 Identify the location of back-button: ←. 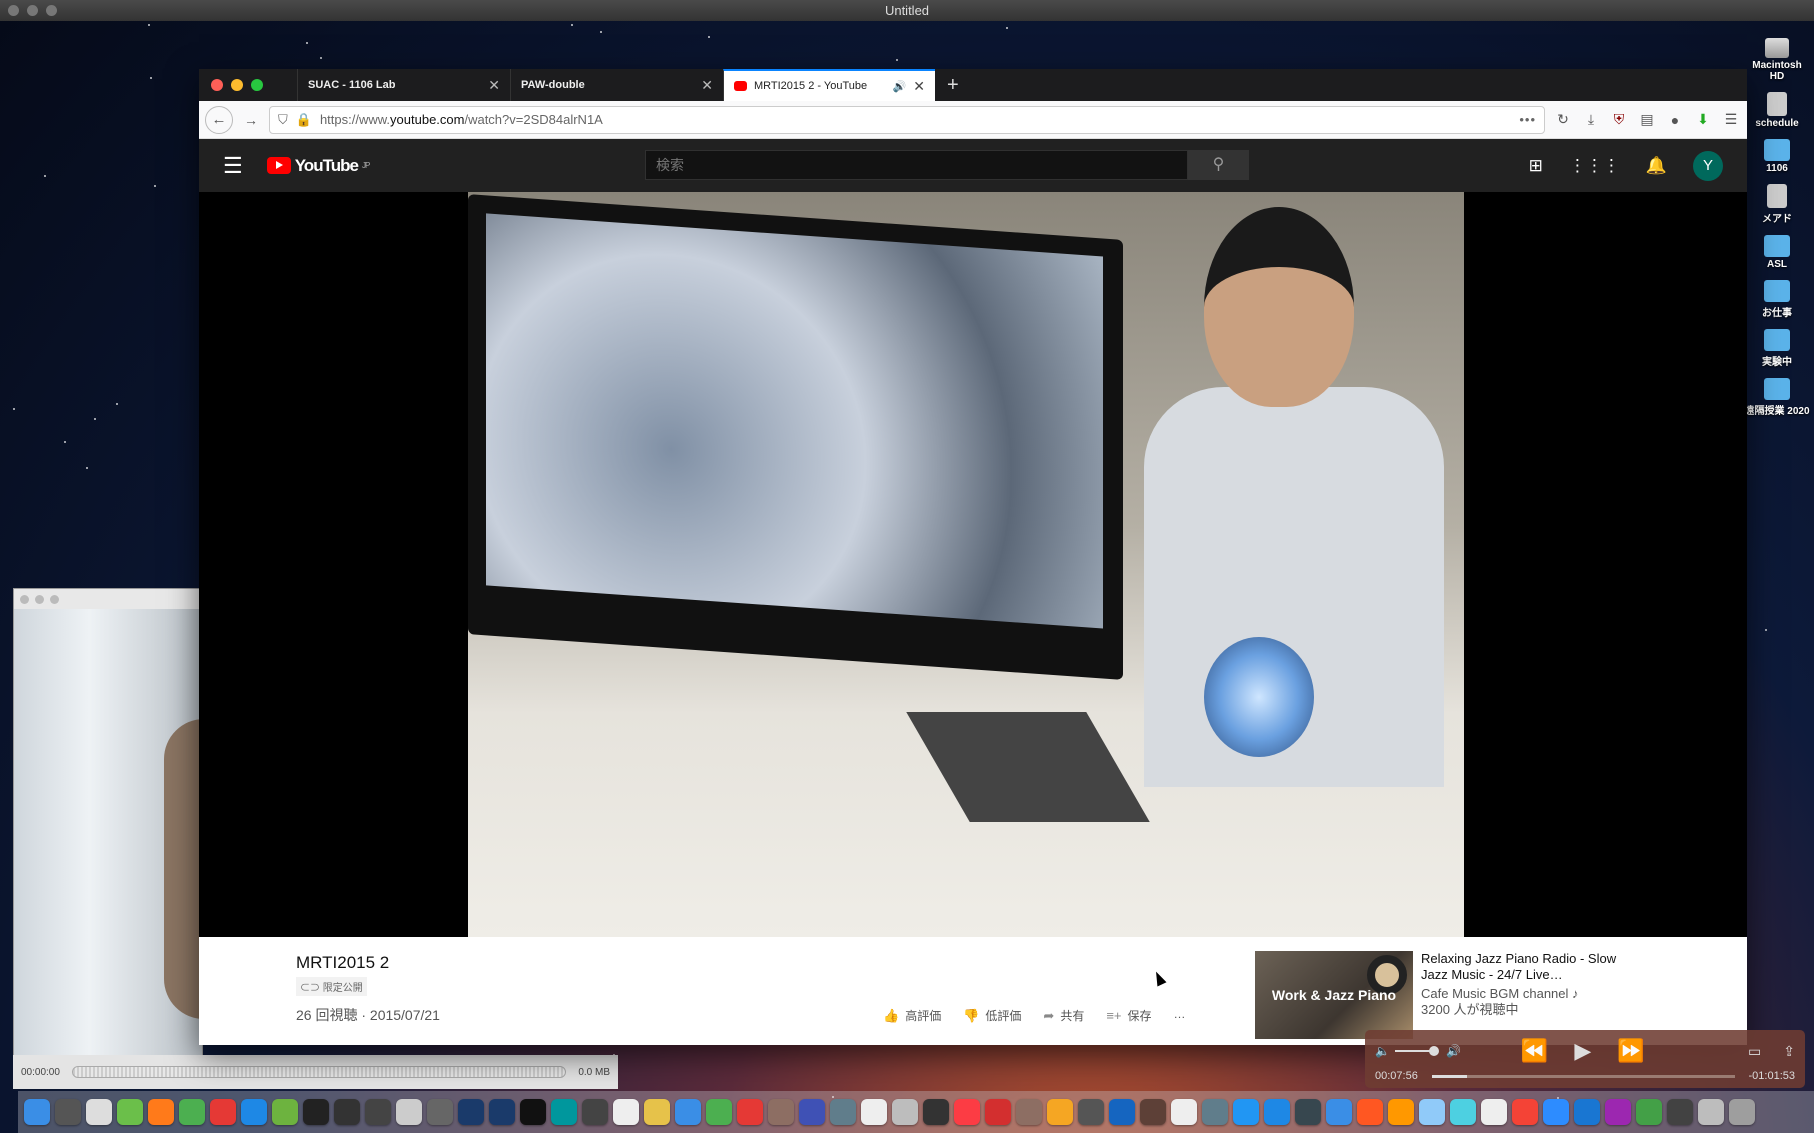
(219, 119).